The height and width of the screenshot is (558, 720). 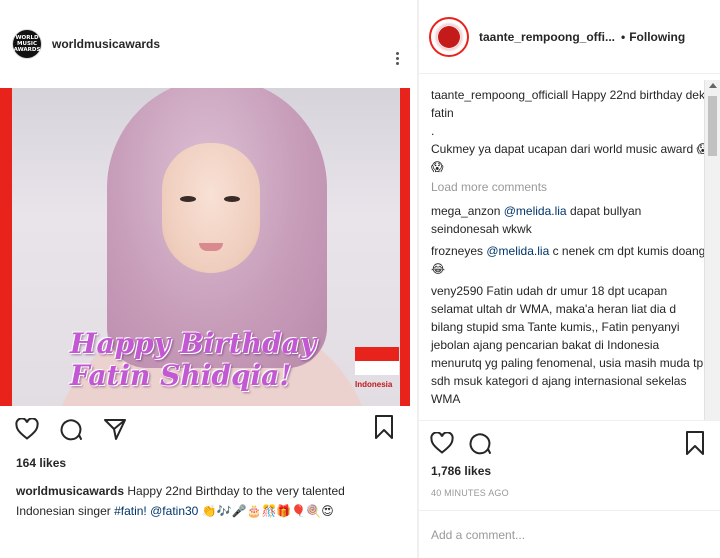 I want to click on avatar-text-3: AWARDS, so click(x=27, y=50).